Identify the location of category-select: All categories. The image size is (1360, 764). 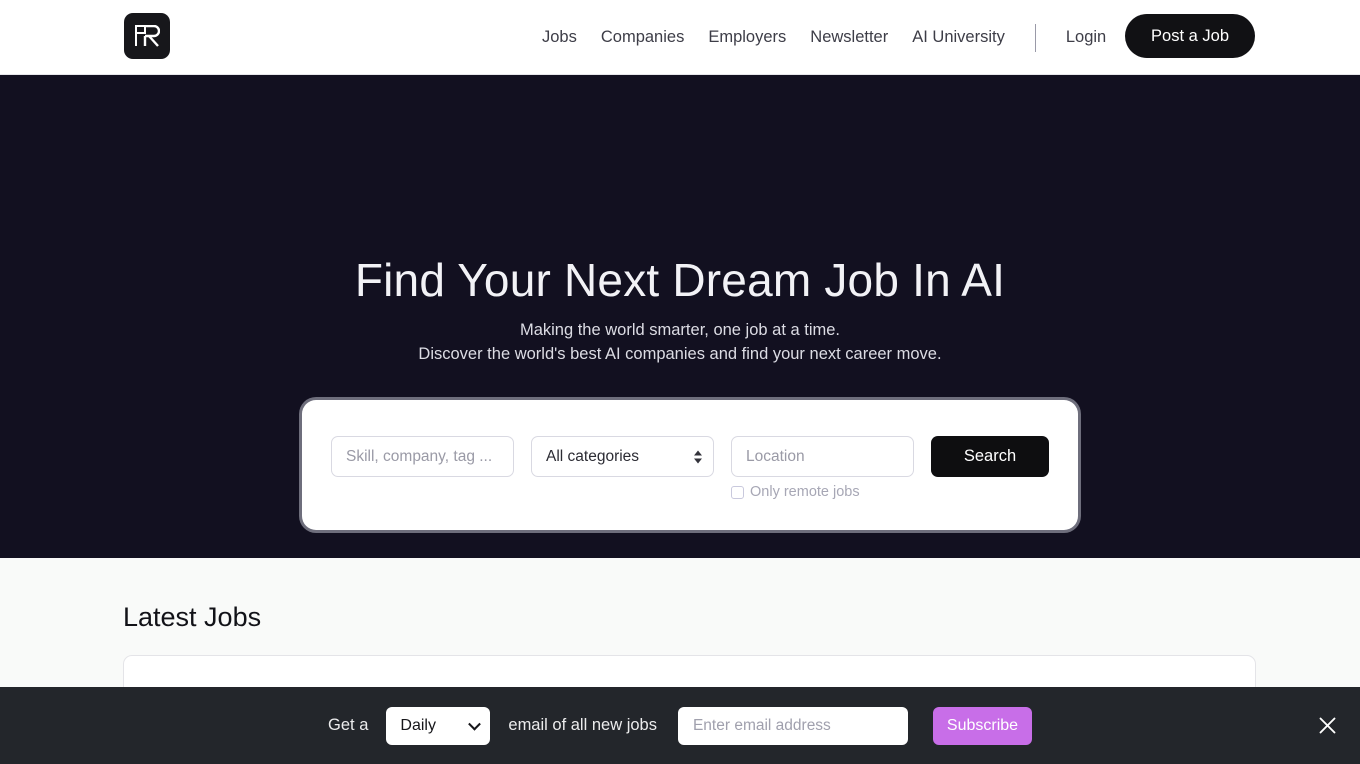
(622, 456).